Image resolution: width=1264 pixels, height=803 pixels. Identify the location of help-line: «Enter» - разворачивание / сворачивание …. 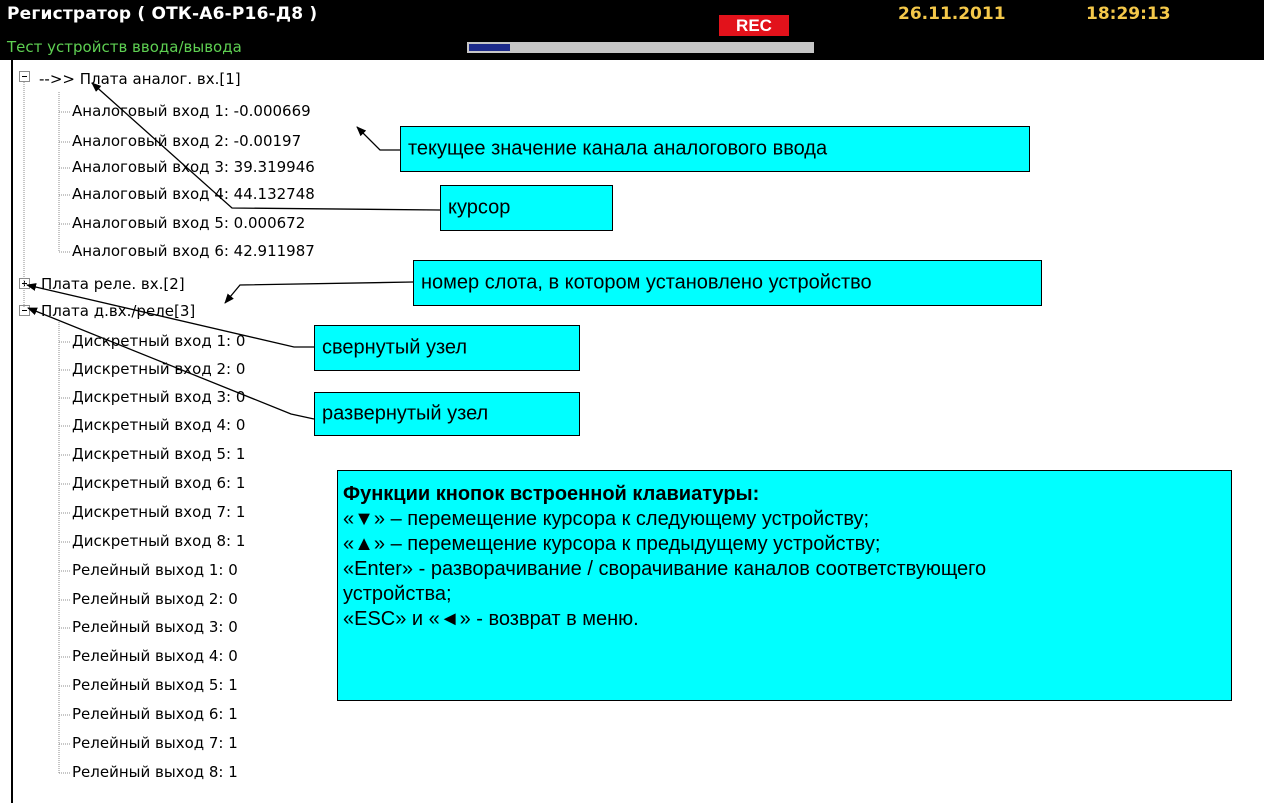
(665, 569).